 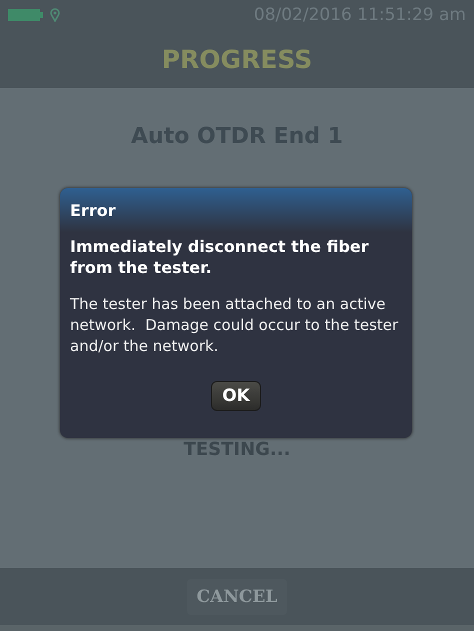 I want to click on screen-title: PROGRESS, so click(x=237, y=59).